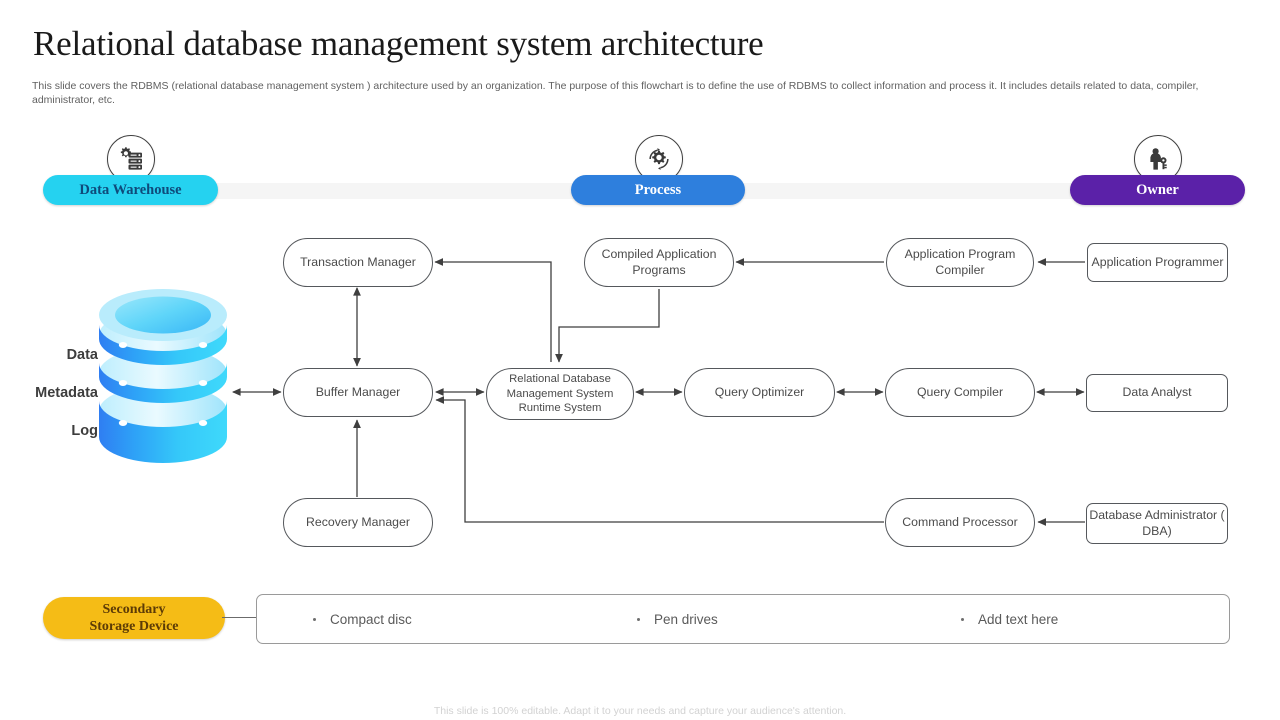 The height and width of the screenshot is (720, 1280). What do you see at coordinates (371, 619) in the screenshot?
I see `list-item-label: Compact disc` at bounding box center [371, 619].